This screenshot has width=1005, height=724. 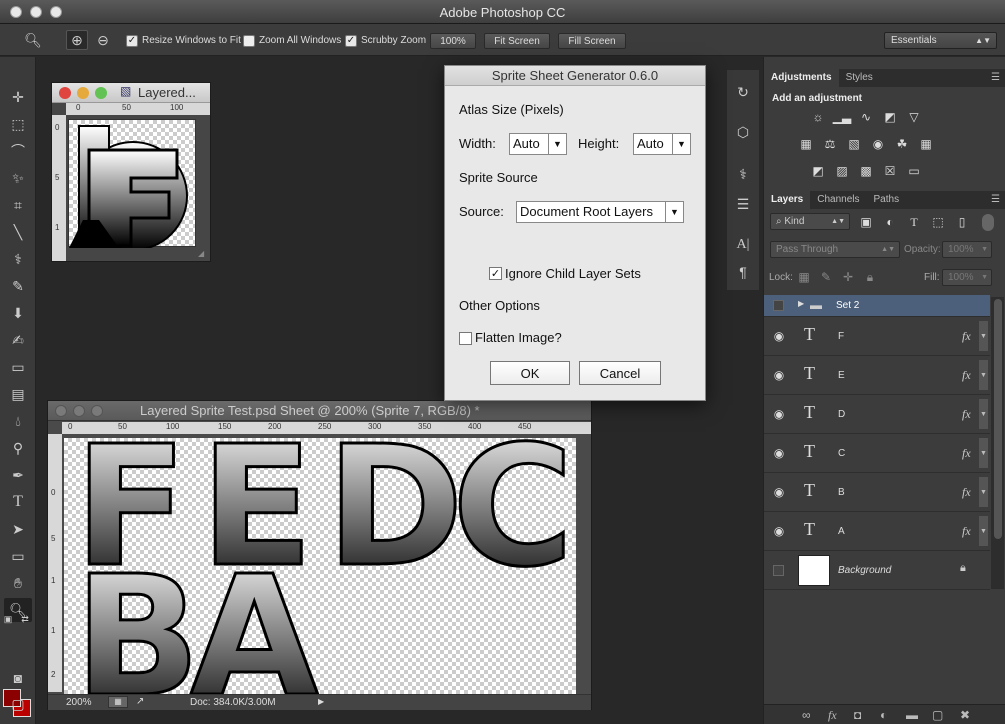 I want to click on timing-icon: ▦, so click(x=118, y=702).